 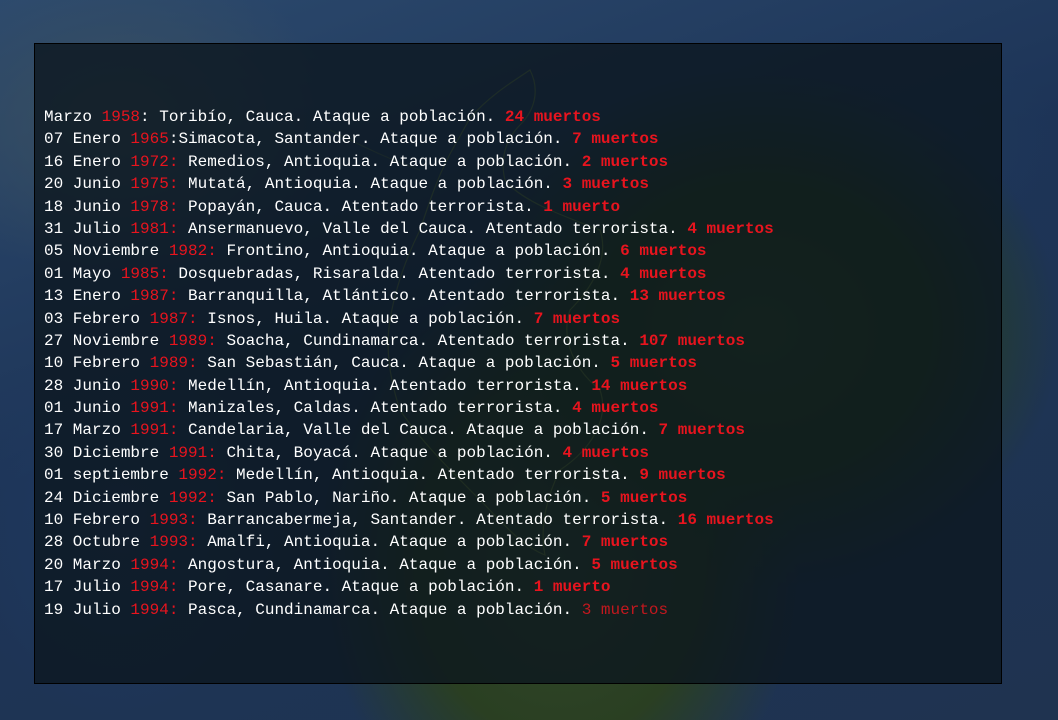 I want to click on event-date: 20 Marzo, so click(x=87, y=564).